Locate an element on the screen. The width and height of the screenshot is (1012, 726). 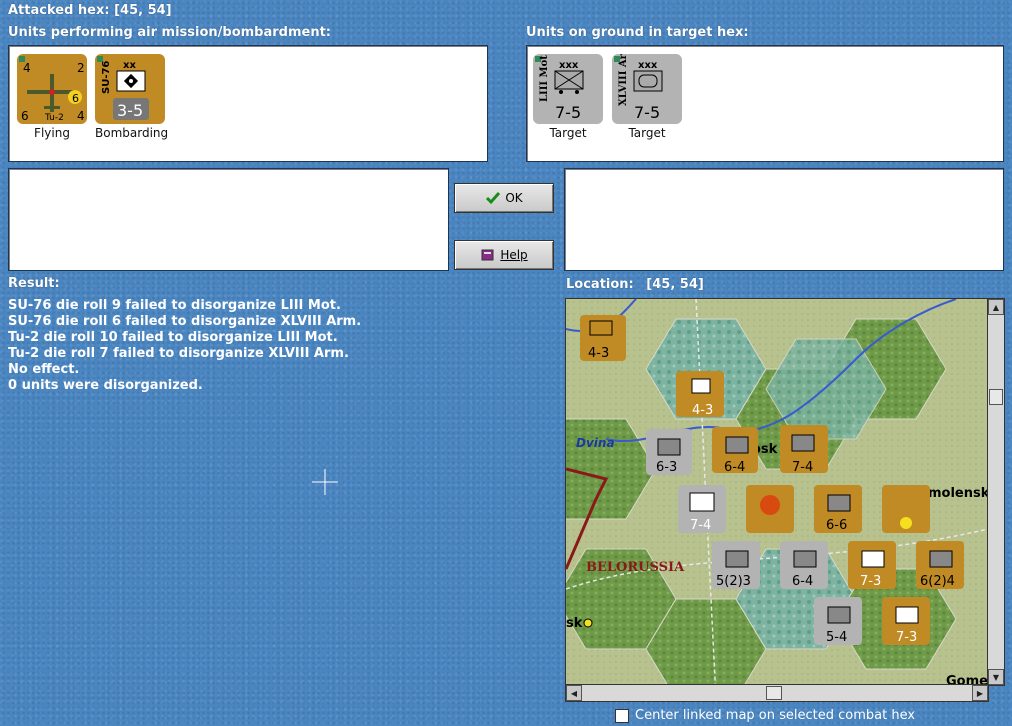
help-button-label: Help is located at coordinates (514, 255).